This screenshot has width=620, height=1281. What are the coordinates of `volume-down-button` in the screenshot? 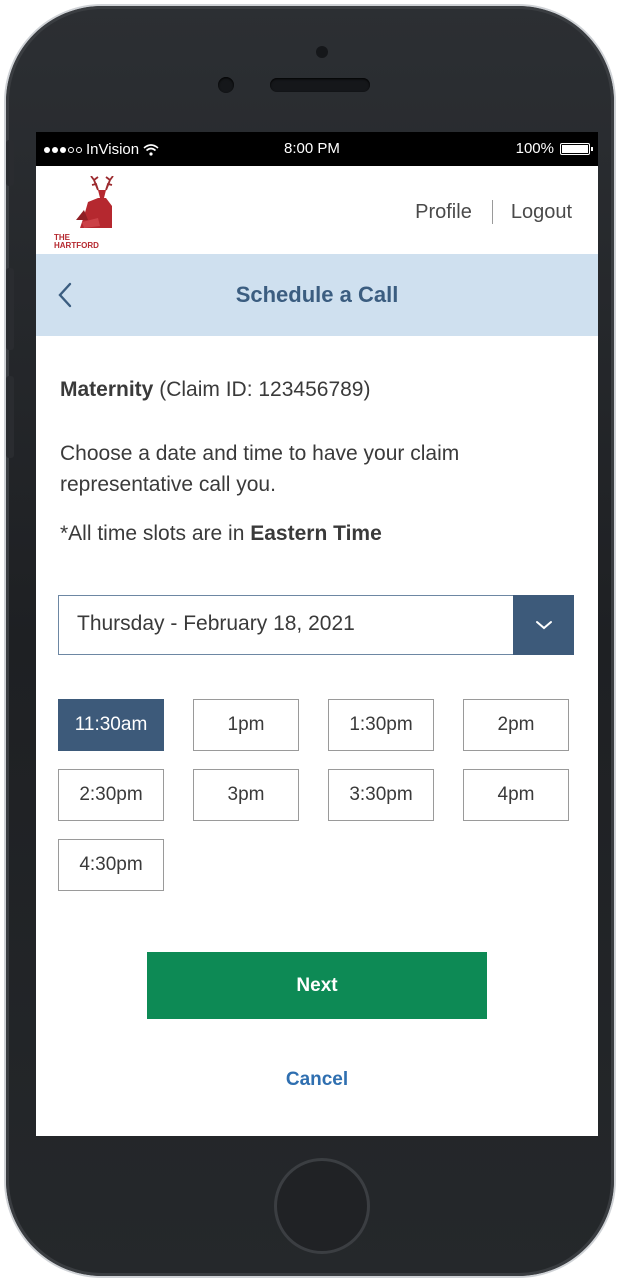 It's located at (10, 417).